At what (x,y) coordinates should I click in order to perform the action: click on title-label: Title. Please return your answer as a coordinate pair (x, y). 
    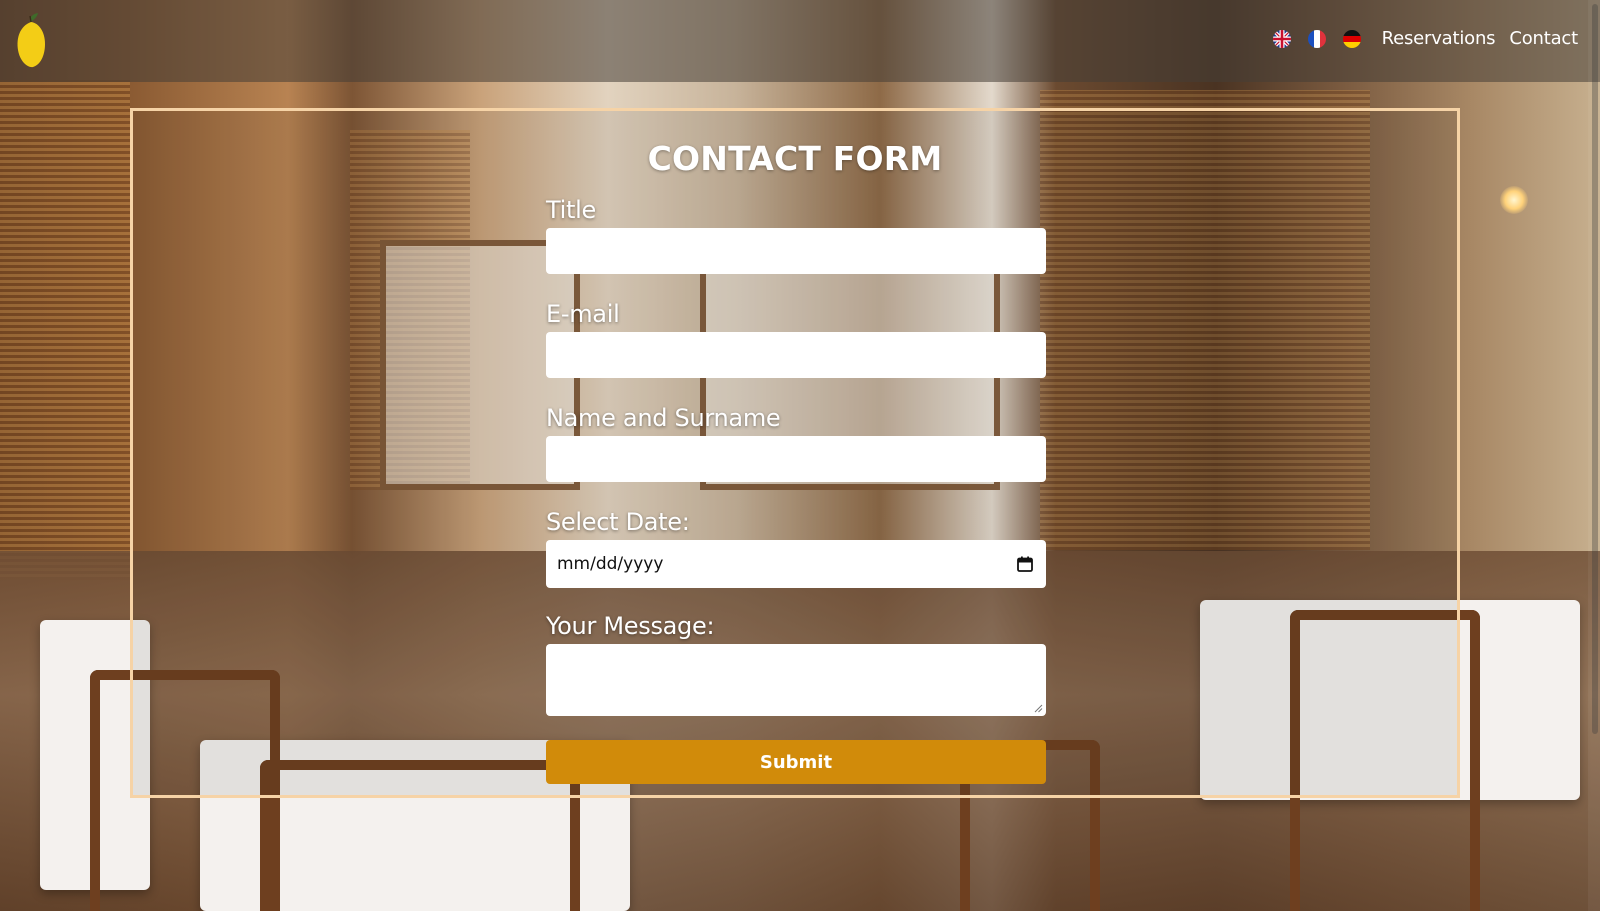
    Looking at the image, I should click on (571, 210).